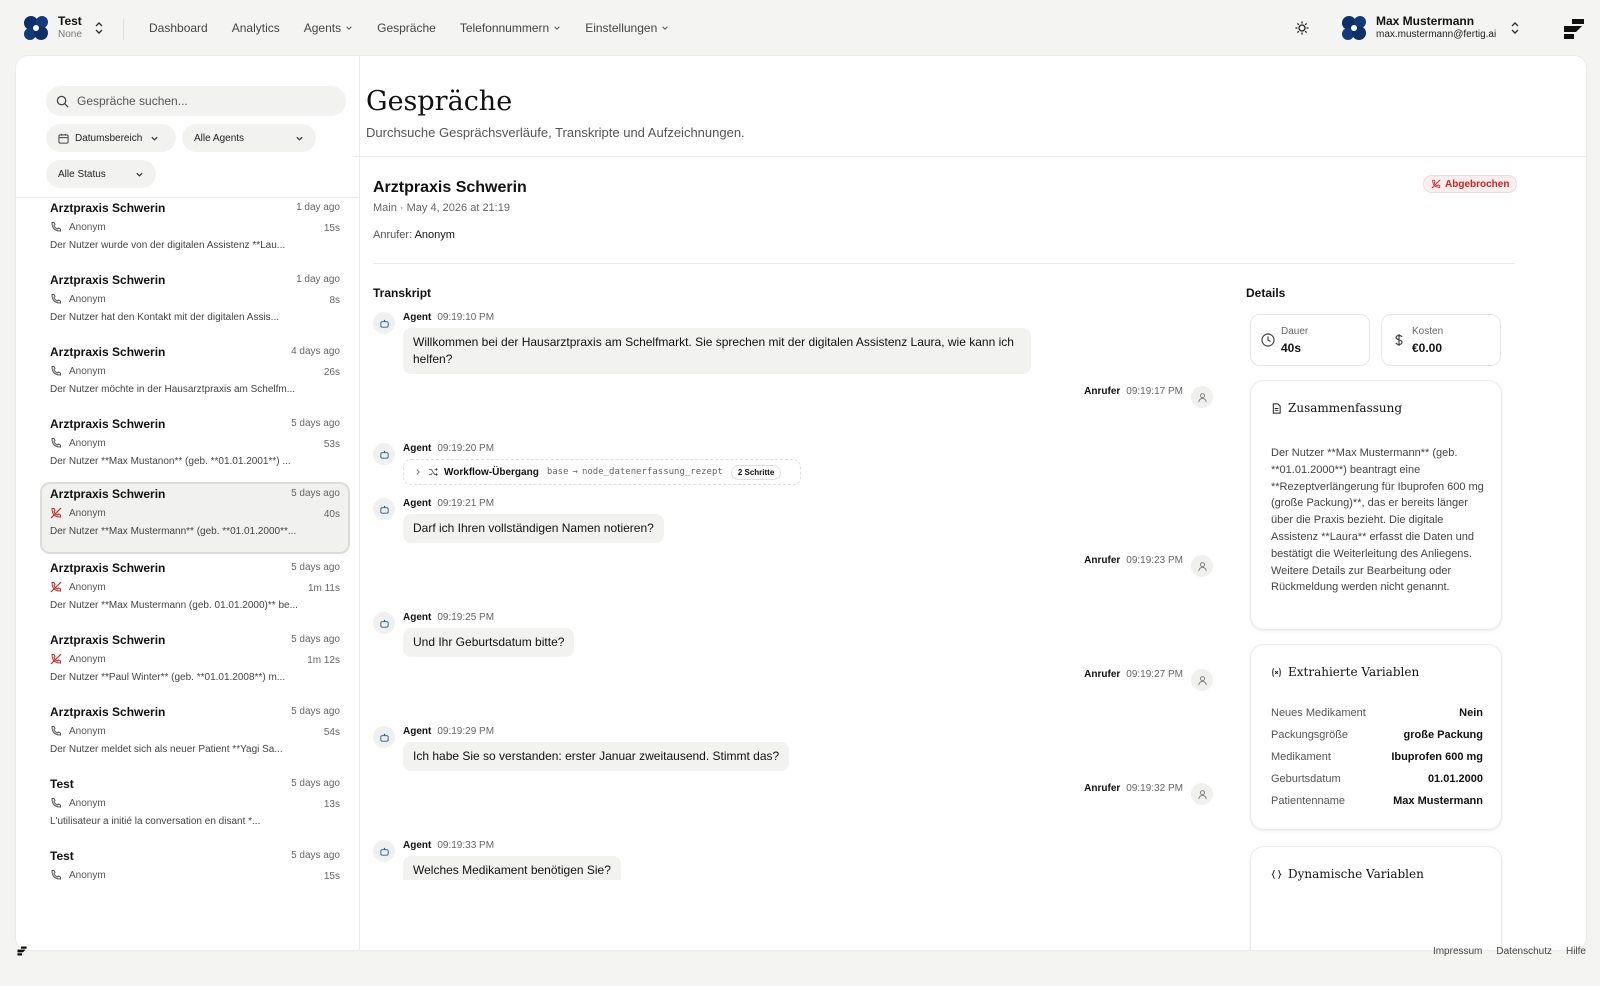 This screenshot has height=986, width=1600. Describe the element at coordinates (318, 279) in the screenshot. I see `conversation-item-time: 1 day ago` at that location.